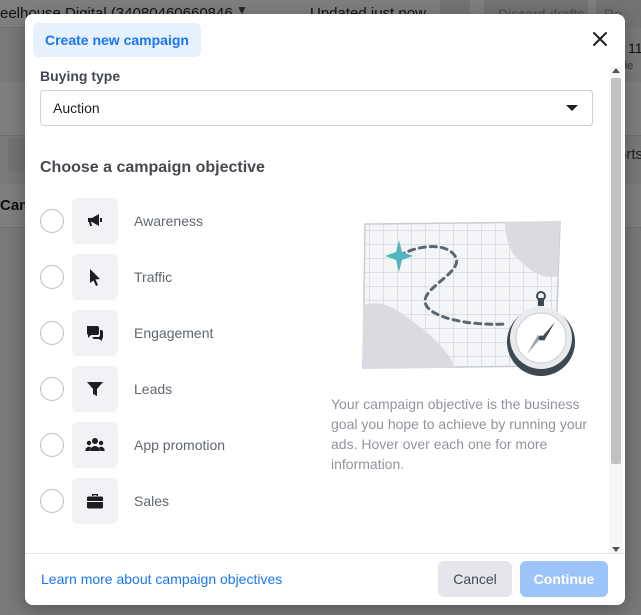 This screenshot has width=641, height=615. What do you see at coordinates (616, 549) in the screenshot?
I see `scroll-down-arrow-icon` at bounding box center [616, 549].